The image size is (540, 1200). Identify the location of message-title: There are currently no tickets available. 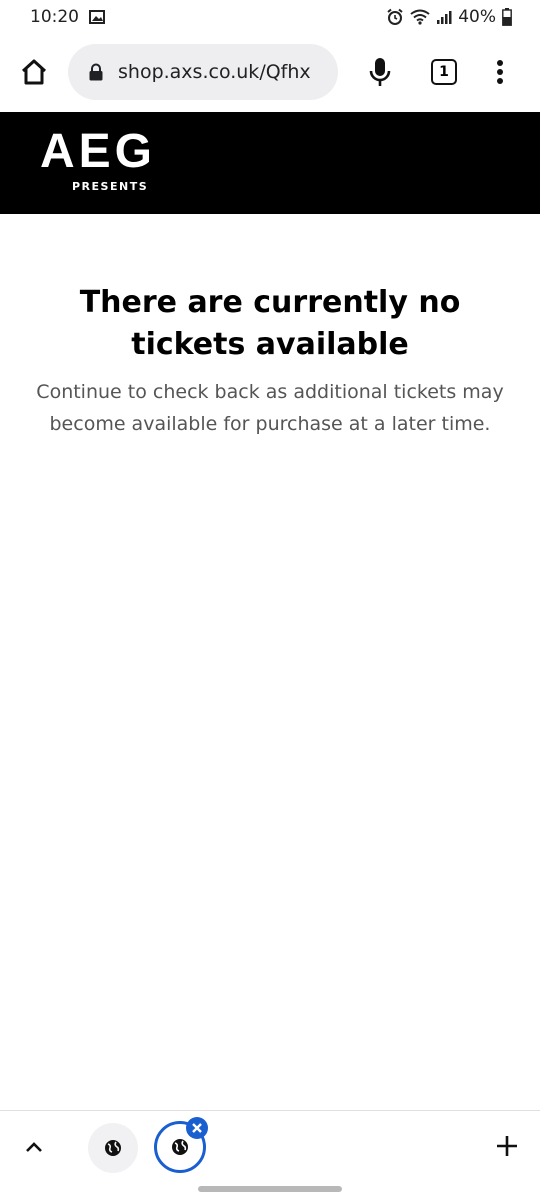
(270, 323).